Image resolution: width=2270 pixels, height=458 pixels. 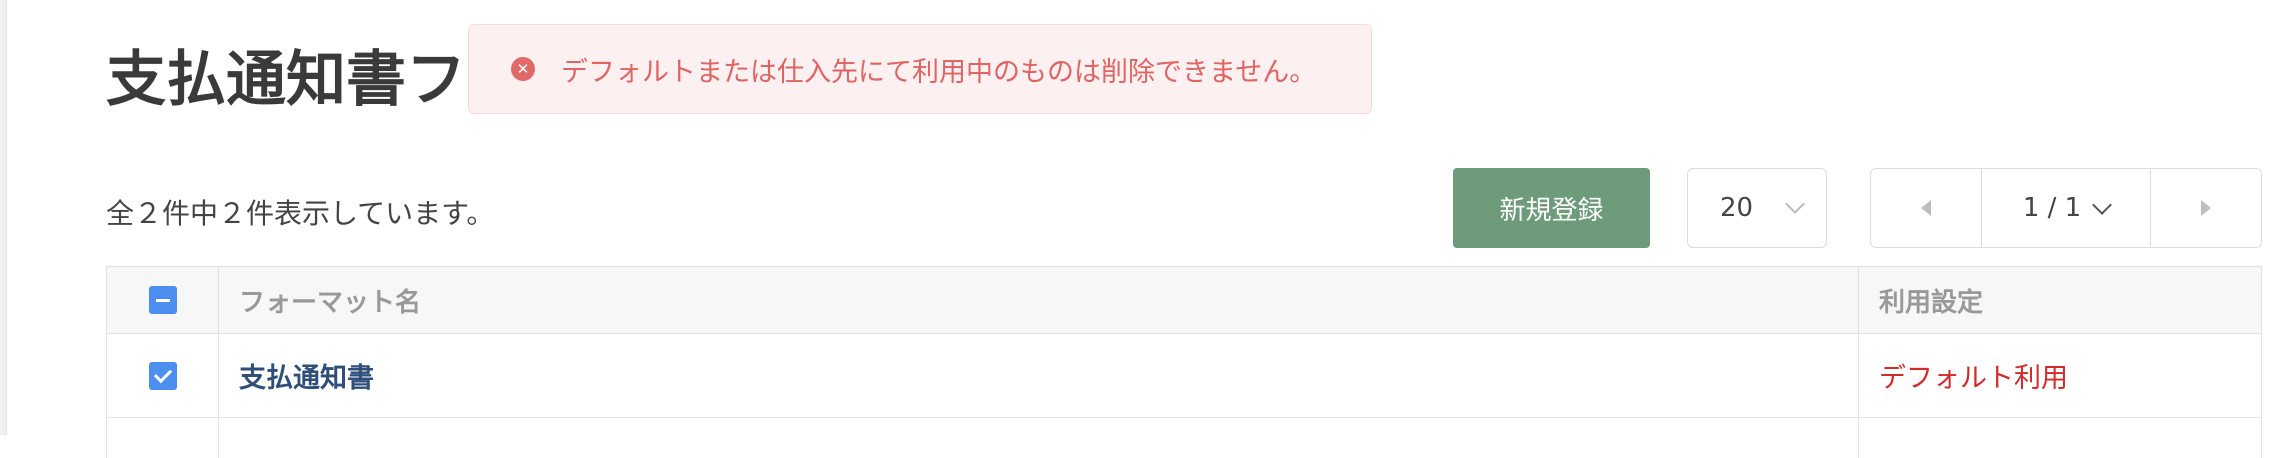 I want to click on checkmark-icon, so click(x=162, y=373).